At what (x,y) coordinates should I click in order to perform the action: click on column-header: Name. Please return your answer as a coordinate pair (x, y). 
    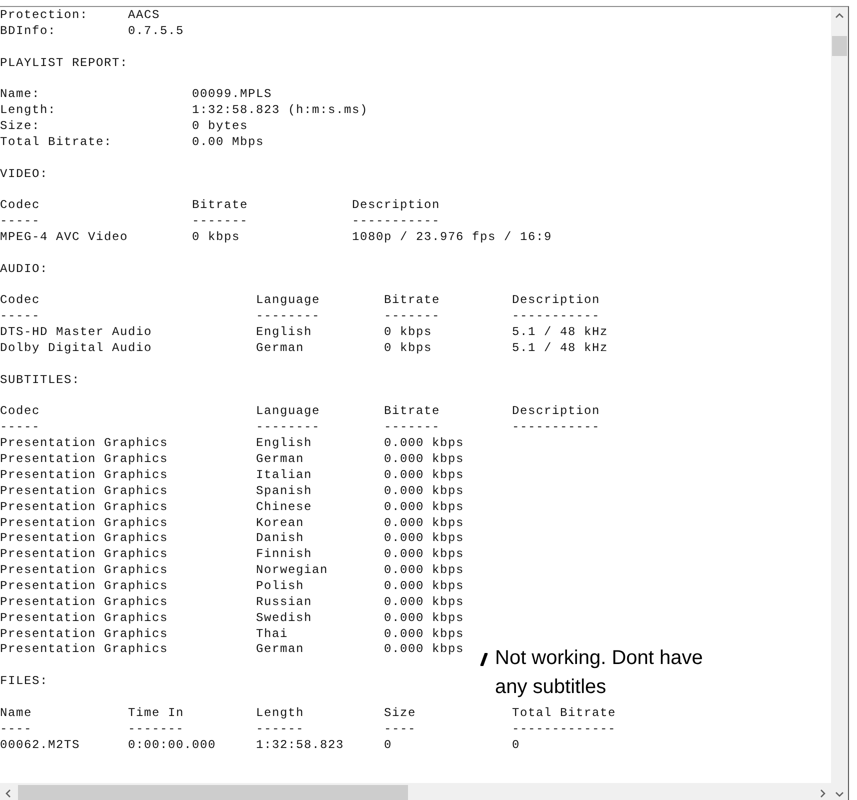
    Looking at the image, I should click on (17, 714).